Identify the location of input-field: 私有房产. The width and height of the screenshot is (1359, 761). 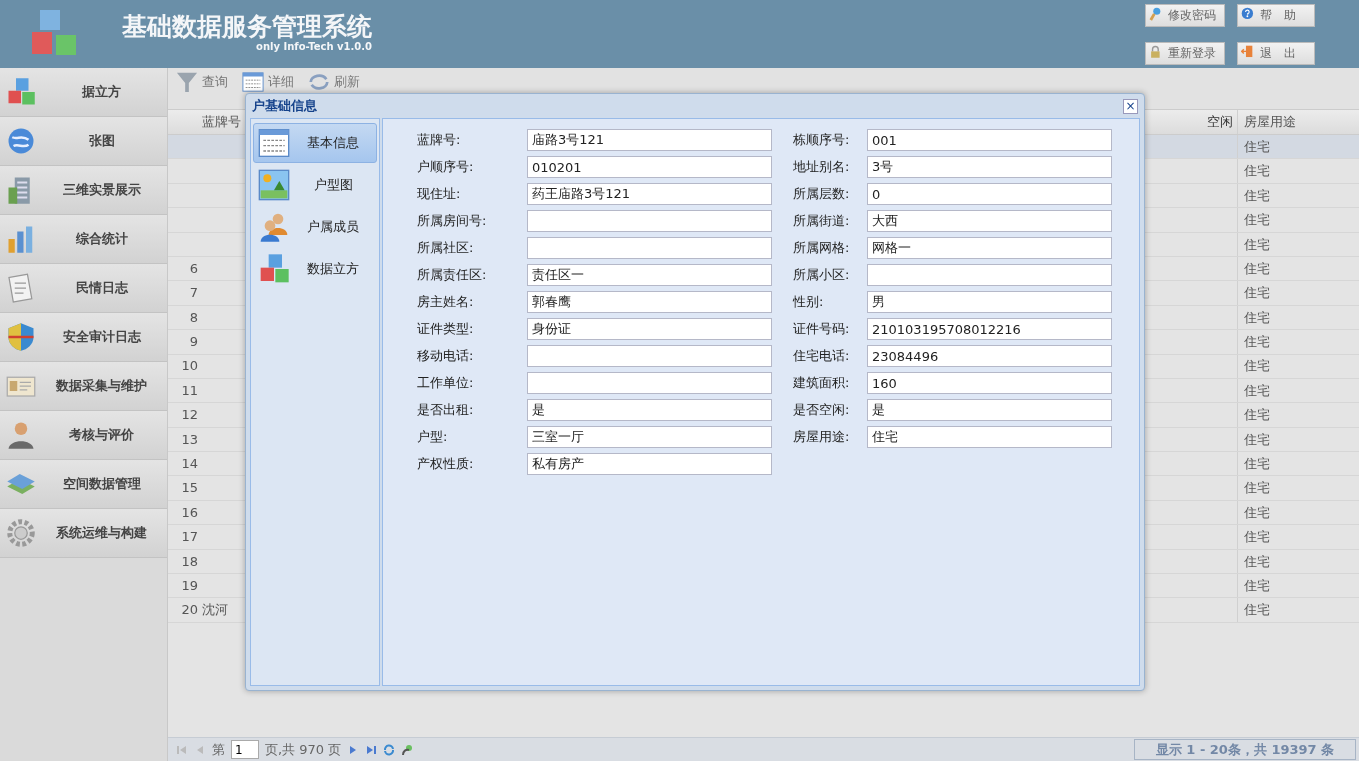
(649, 464).